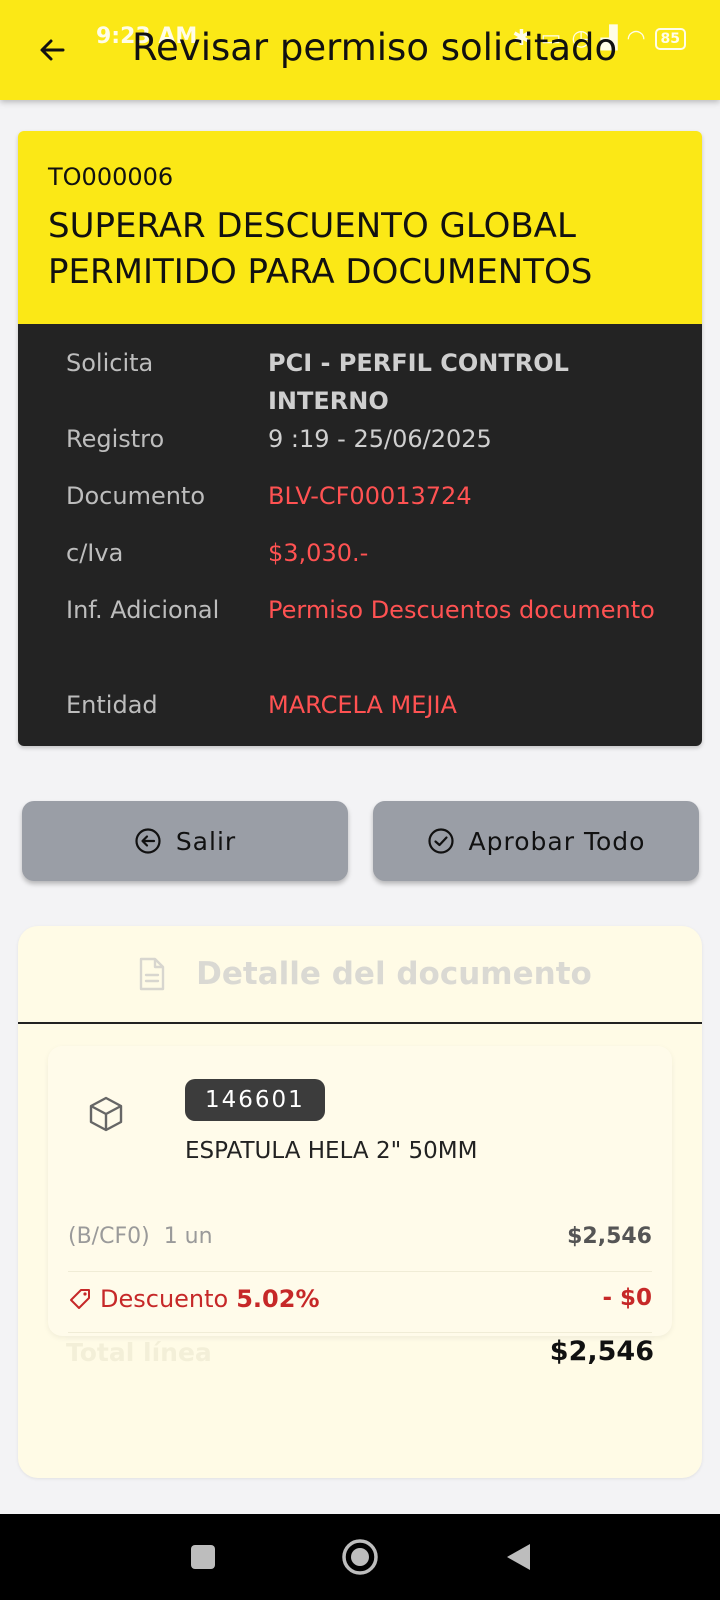 The width and height of the screenshot is (720, 1600). I want to click on detail-row-documento: Documento BLV-CF00013724, so click(384, 505).